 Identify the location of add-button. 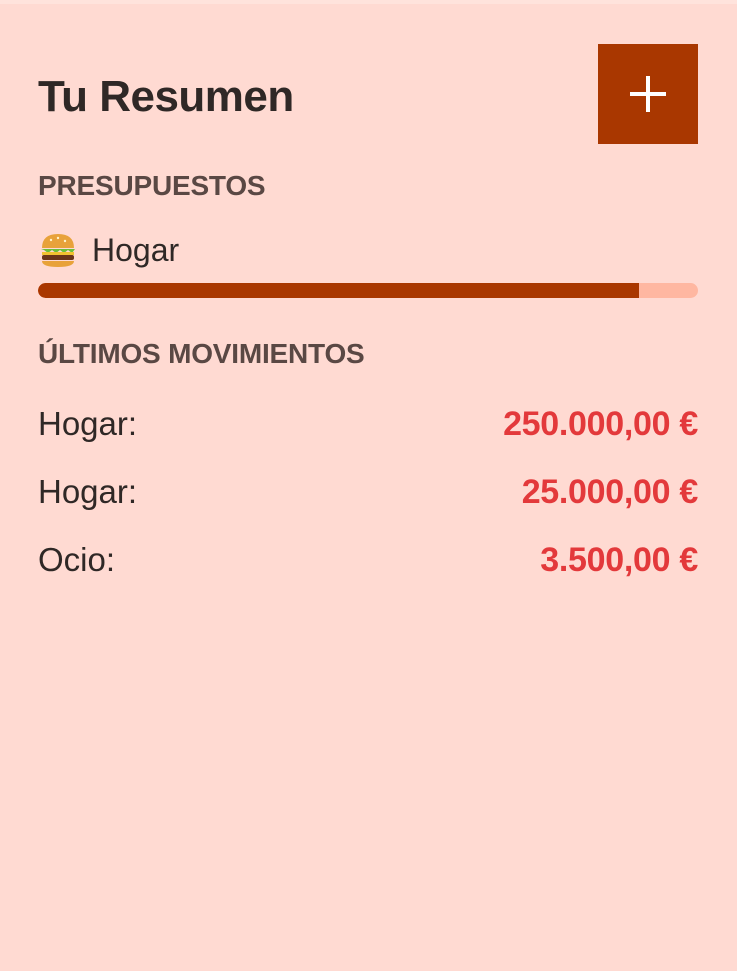
(648, 94).